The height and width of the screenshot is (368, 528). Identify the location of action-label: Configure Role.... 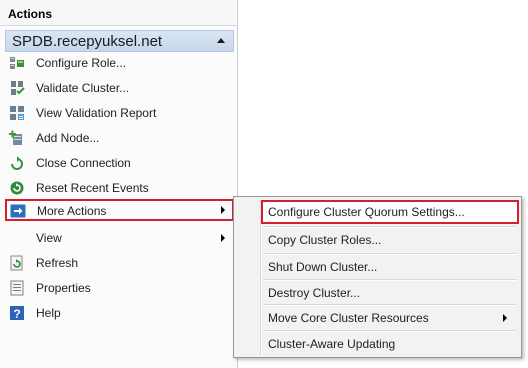
(81, 63).